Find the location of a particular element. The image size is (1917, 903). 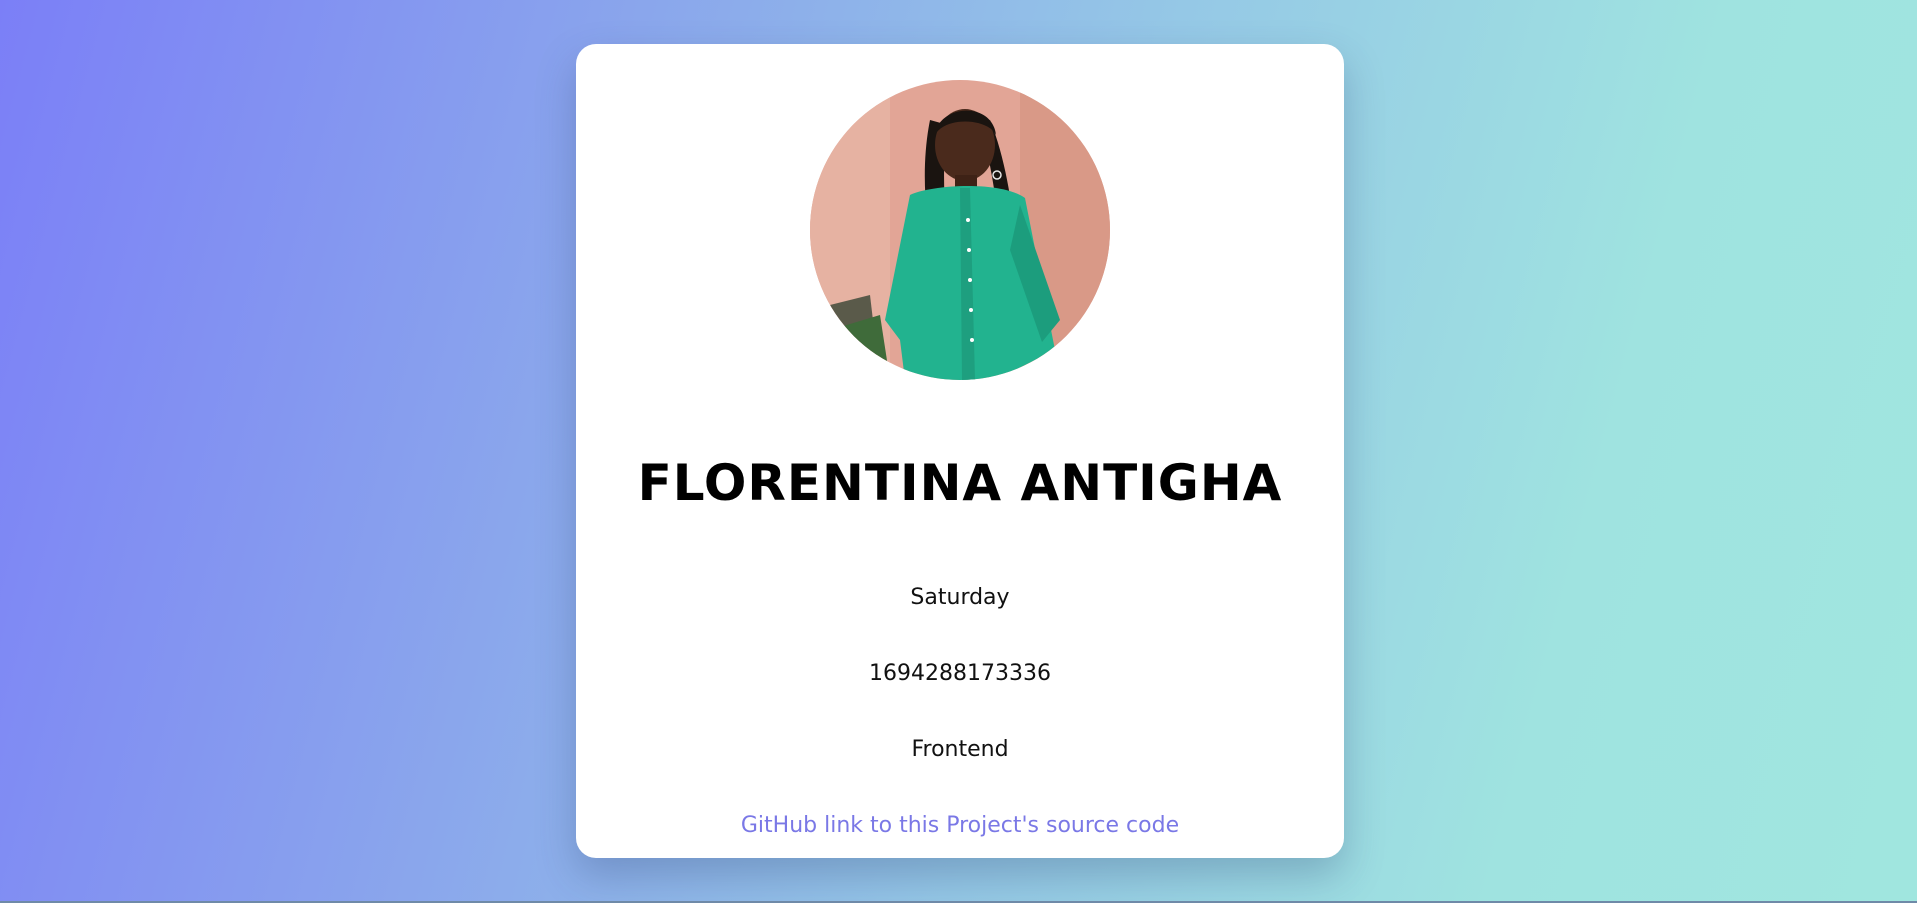

track-label: Frontend is located at coordinates (960, 749).